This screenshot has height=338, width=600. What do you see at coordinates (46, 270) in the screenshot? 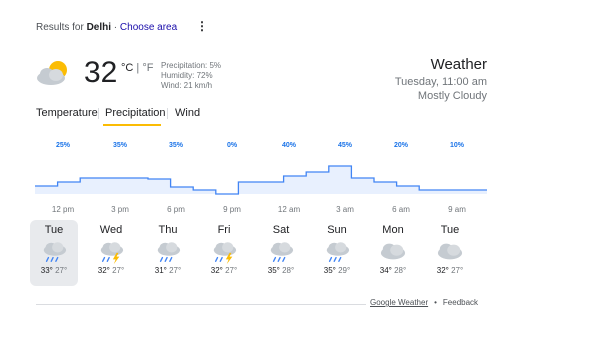
I see `day-high: 33°` at bounding box center [46, 270].